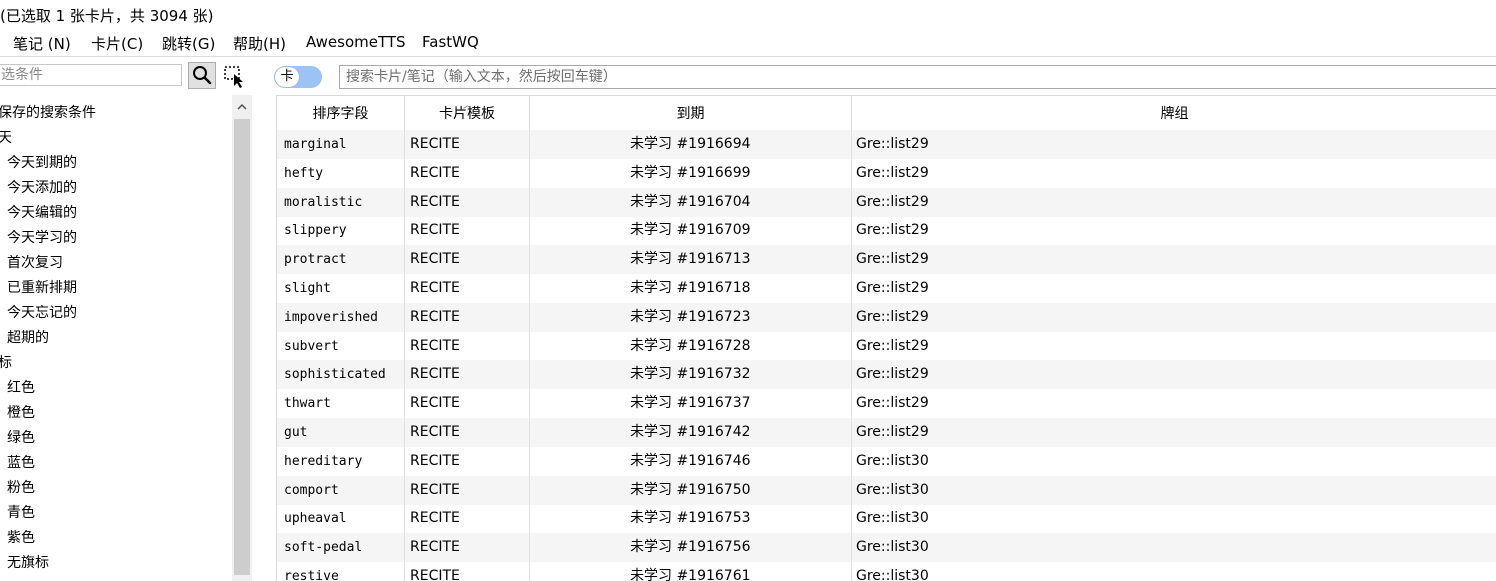 The width and height of the screenshot is (1496, 581). Describe the element at coordinates (356, 42) in the screenshot. I see `menu-awesometts: AwesomeTTS` at that location.